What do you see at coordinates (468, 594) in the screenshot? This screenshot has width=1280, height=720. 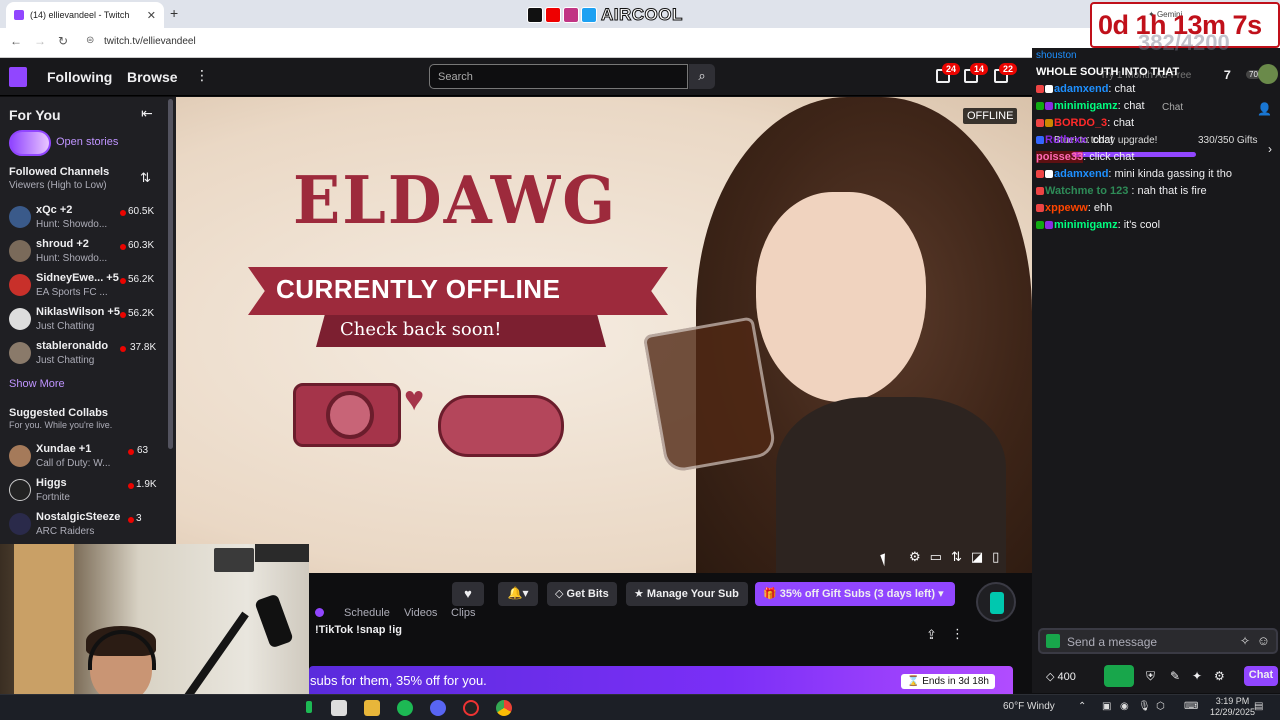 I see `follow-heart-button: ♥` at bounding box center [468, 594].